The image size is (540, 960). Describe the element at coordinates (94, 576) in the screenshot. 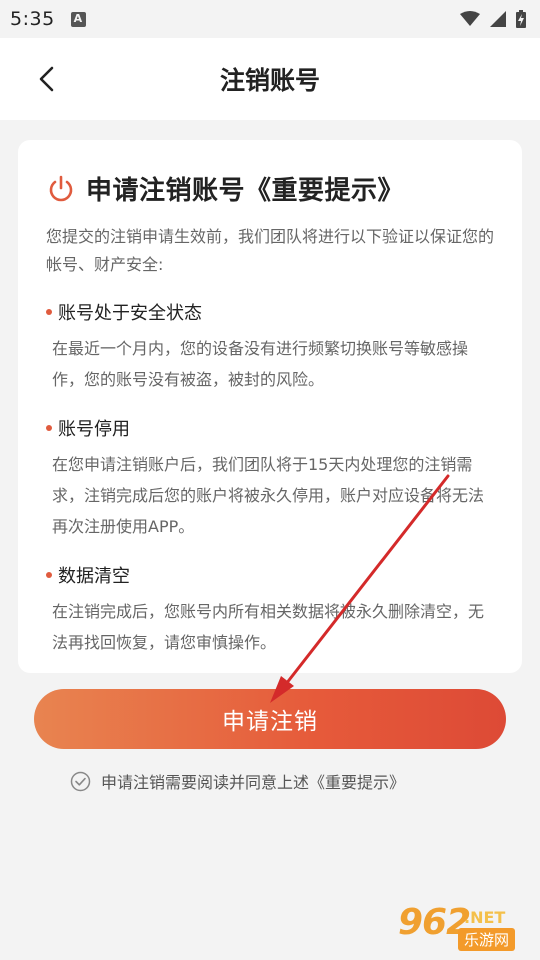

I see `section-title-text: 数据清空` at that location.